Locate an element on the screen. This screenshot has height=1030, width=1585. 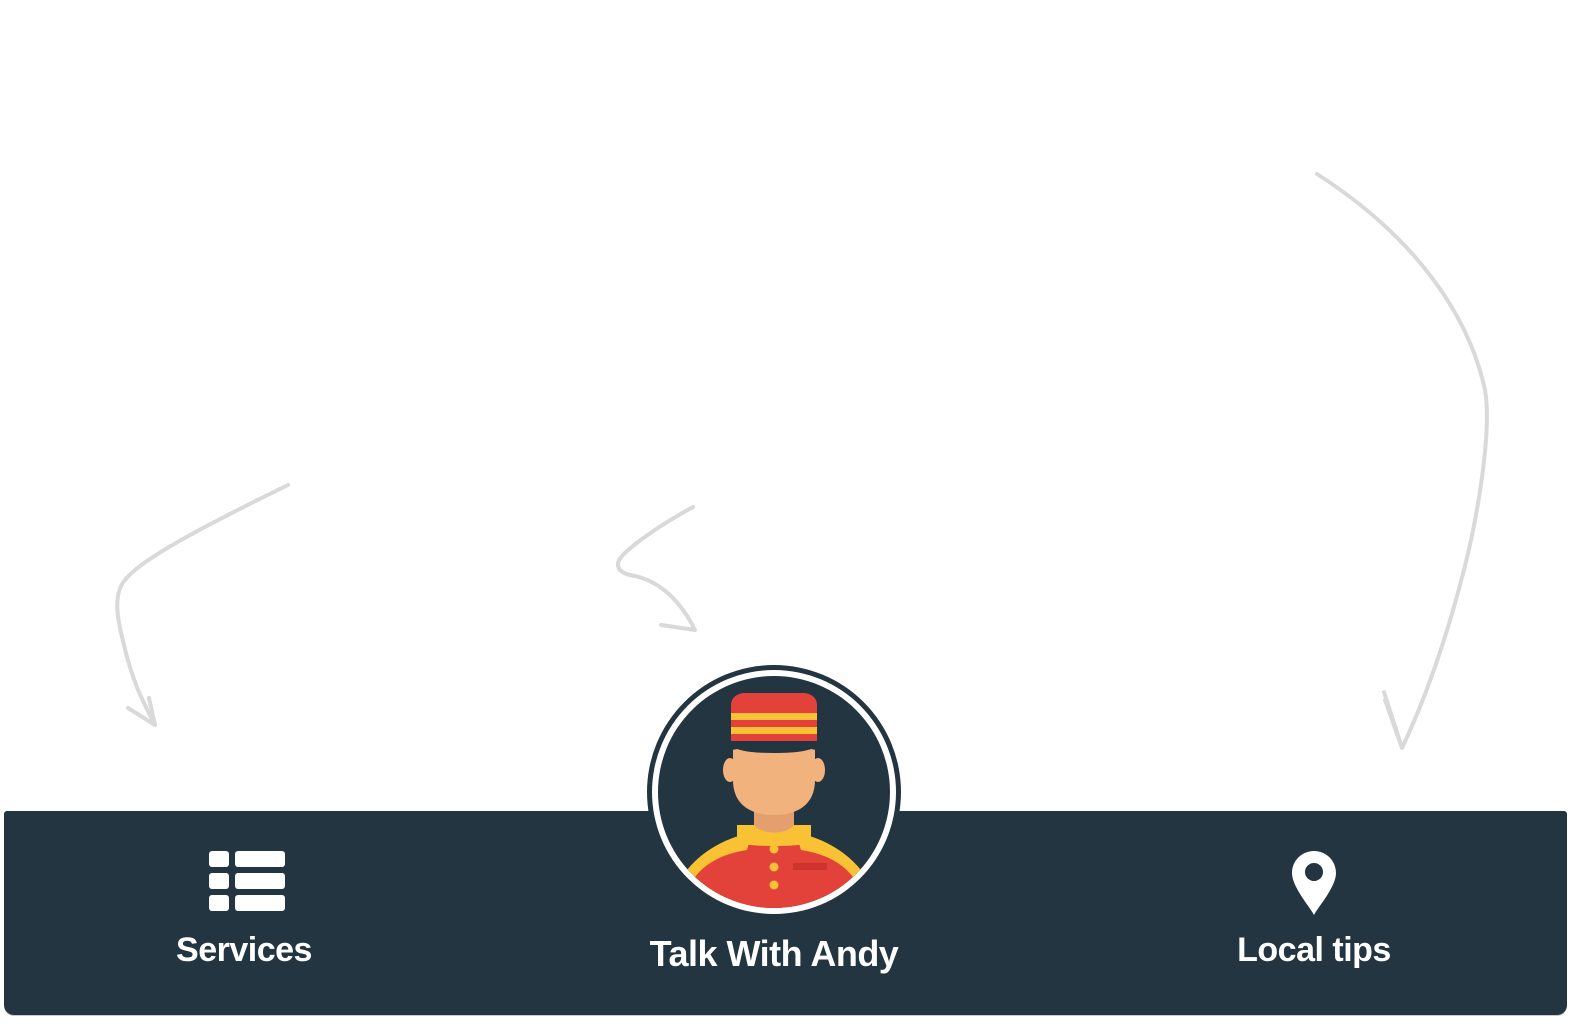
list-icon is located at coordinates (247, 881).